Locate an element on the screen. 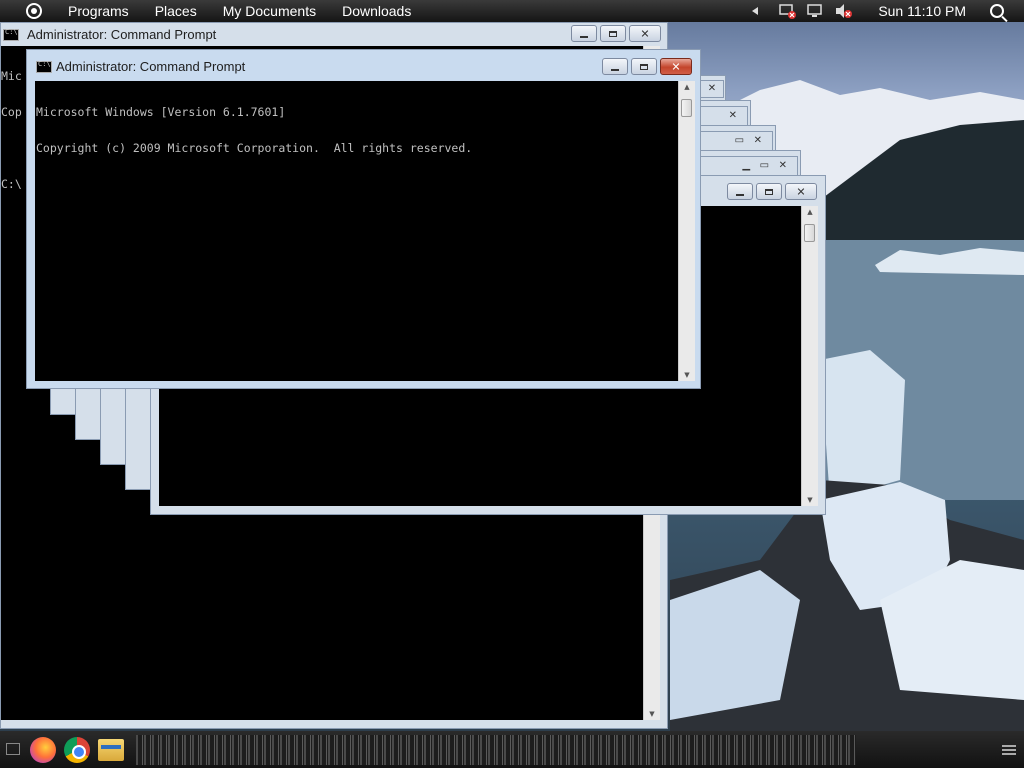 Image resolution: width=1024 pixels, height=768 pixels. main-window-titlebar: Administrator: Command Prompt ✕ is located at coordinates (363, 65).